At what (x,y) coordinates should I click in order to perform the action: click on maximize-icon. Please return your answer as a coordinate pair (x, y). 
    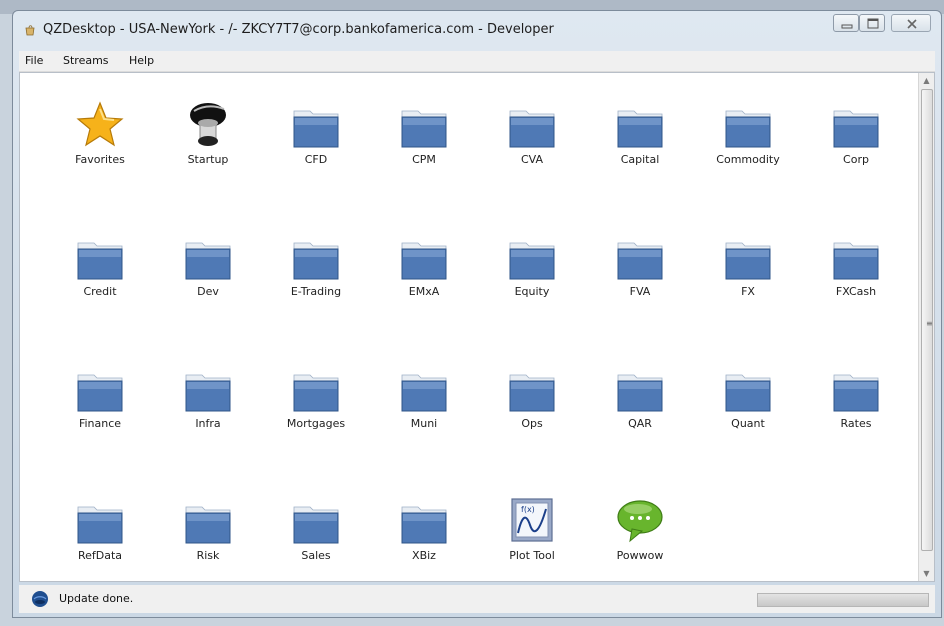
    Looking at the image, I should click on (873, 23).